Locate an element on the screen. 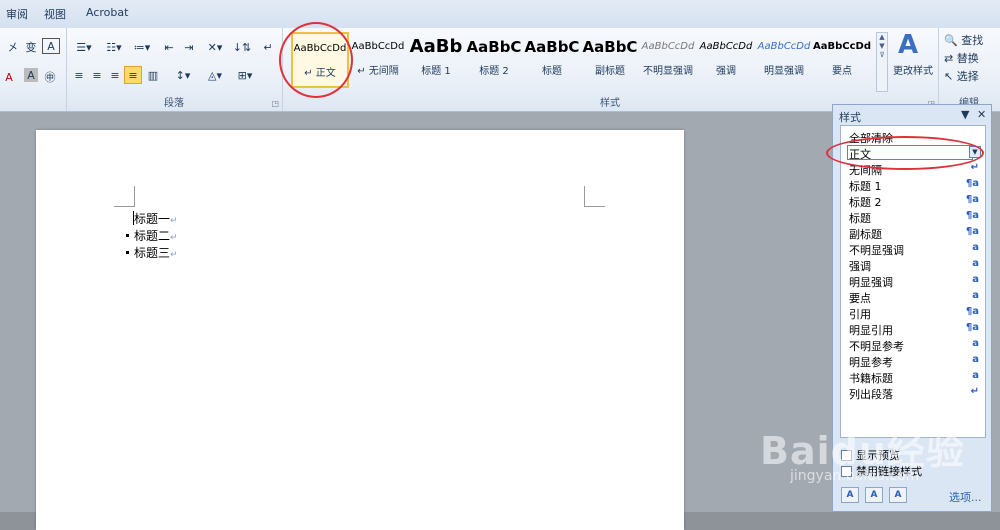 The height and width of the screenshot is (530, 1000). style-list-item: 引用 ¶a is located at coordinates (913, 313).